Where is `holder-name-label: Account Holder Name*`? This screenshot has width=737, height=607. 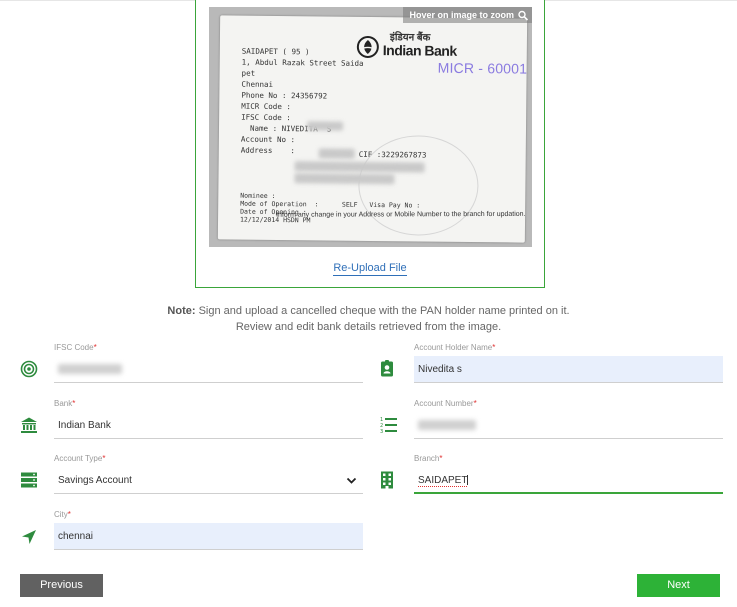
holder-name-label: Account Holder Name* is located at coordinates (455, 347).